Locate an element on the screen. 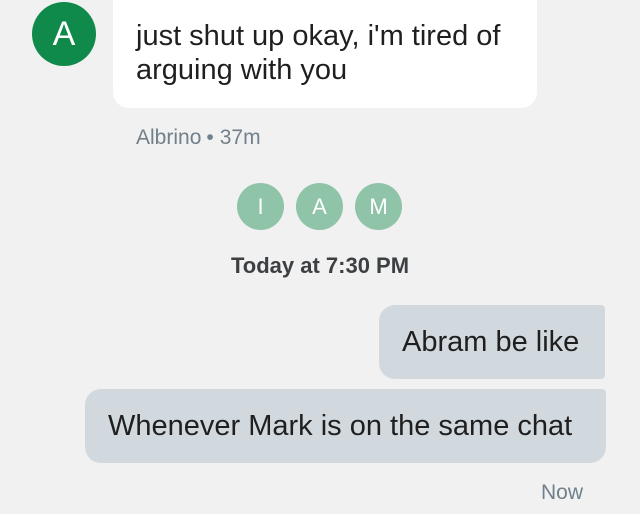  outgoing-message-text: Abram be like is located at coordinates (491, 342).